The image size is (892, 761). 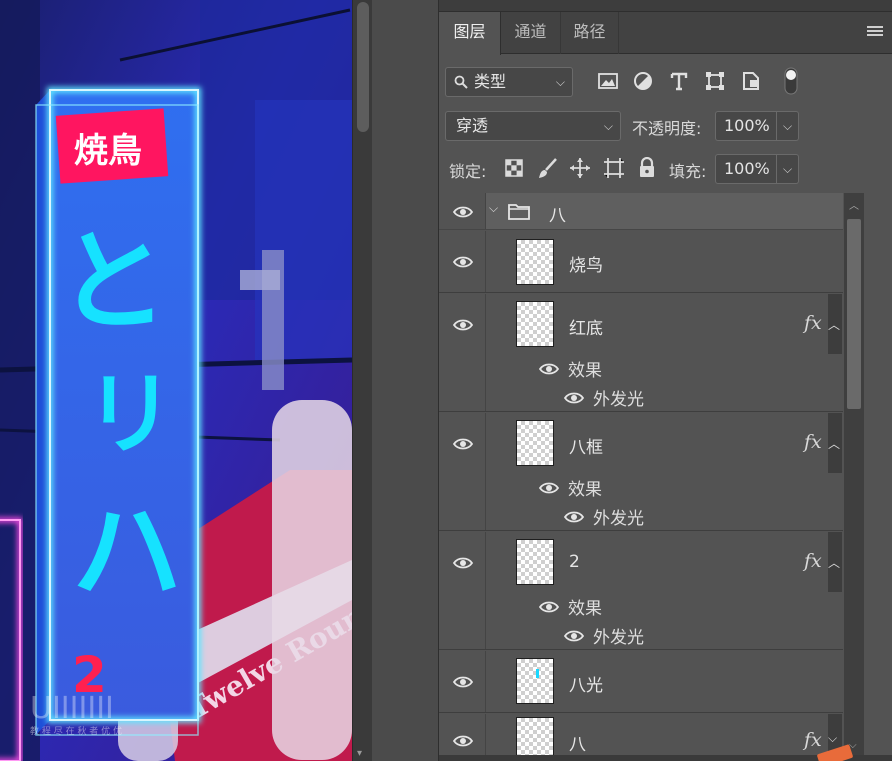 What do you see at coordinates (854, 204) in the screenshot?
I see `scroll-up-icon: ︿` at bounding box center [854, 204].